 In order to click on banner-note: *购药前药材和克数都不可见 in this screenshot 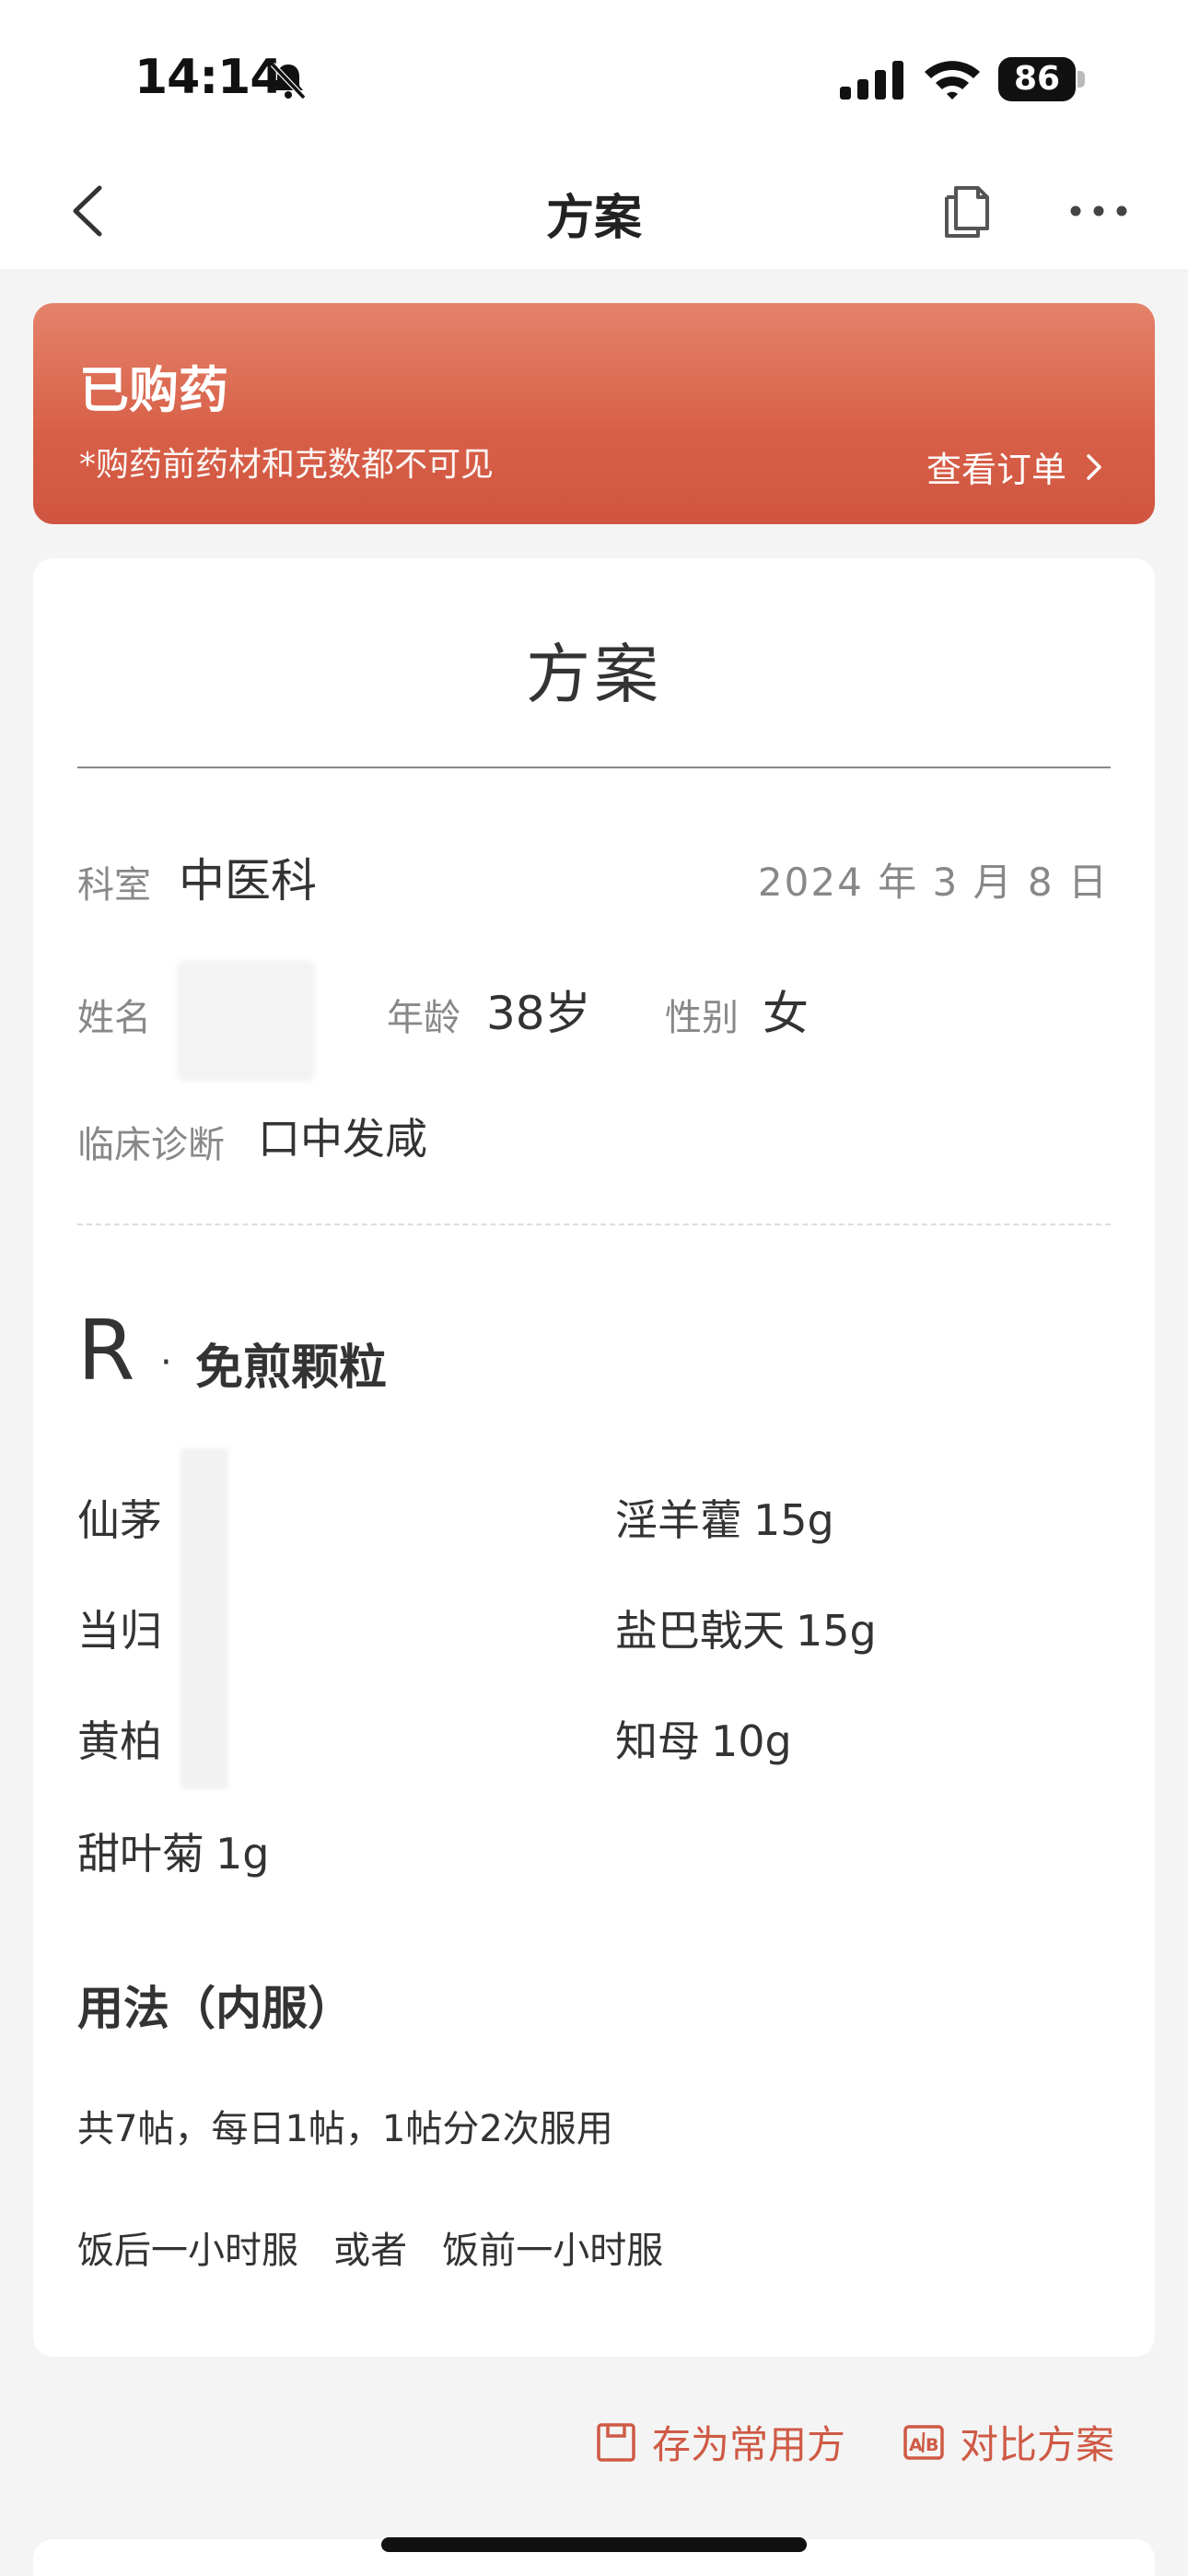, I will do `click(287, 465)`.